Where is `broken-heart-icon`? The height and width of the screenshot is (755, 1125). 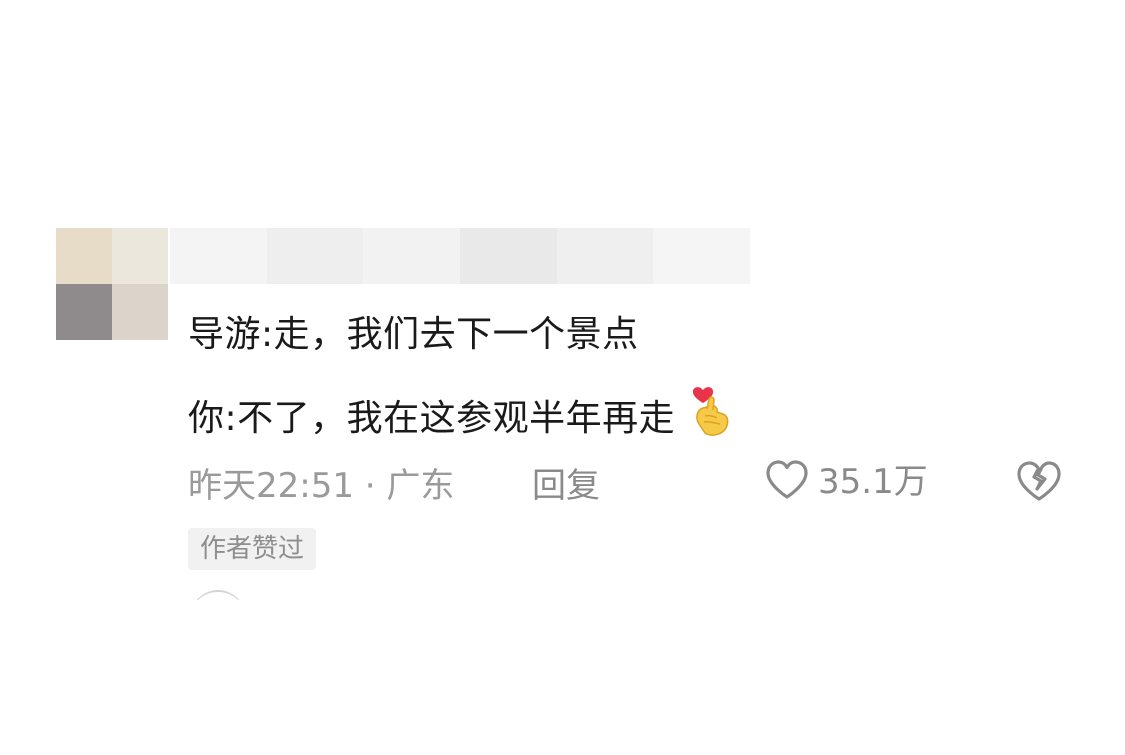
broken-heart-icon is located at coordinates (1039, 484).